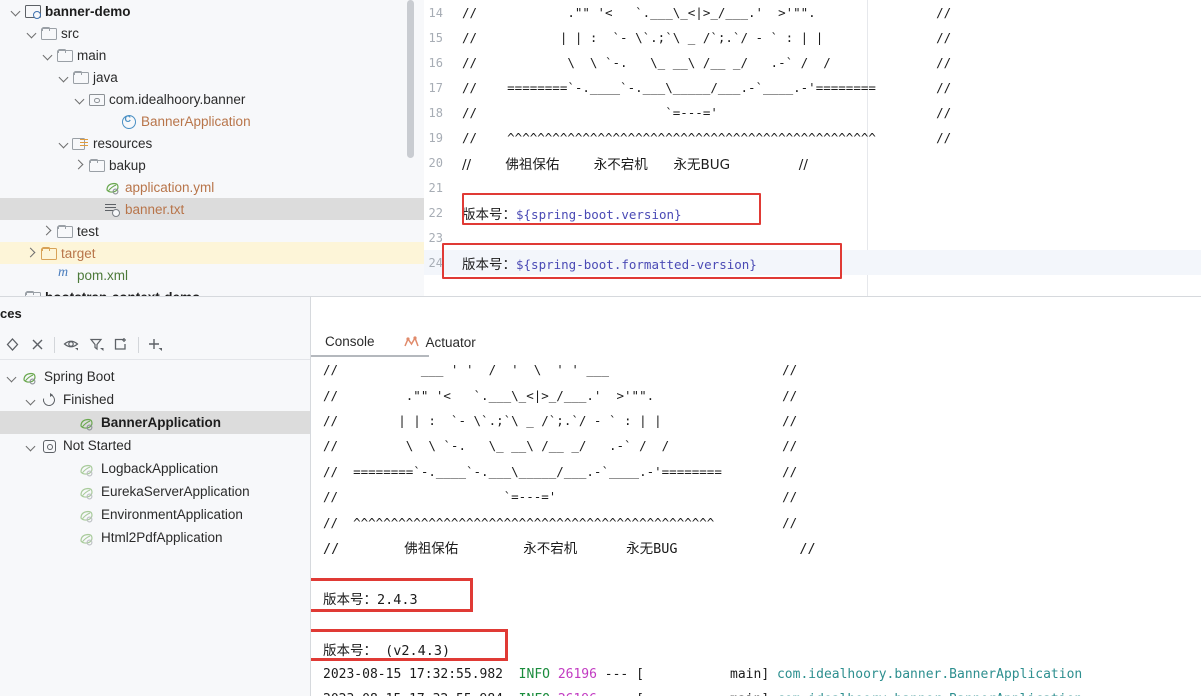 This screenshot has width=1201, height=696. I want to click on spring-leaf-icon, so click(87, 515).